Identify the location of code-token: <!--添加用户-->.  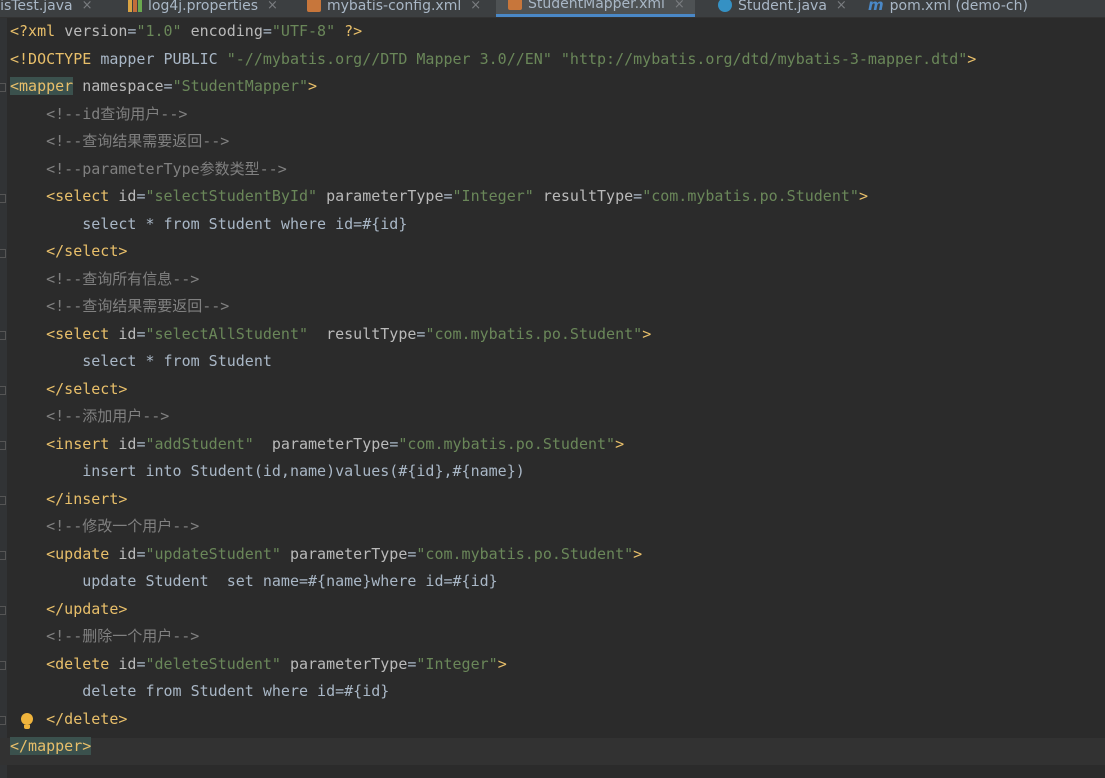
(90, 416).